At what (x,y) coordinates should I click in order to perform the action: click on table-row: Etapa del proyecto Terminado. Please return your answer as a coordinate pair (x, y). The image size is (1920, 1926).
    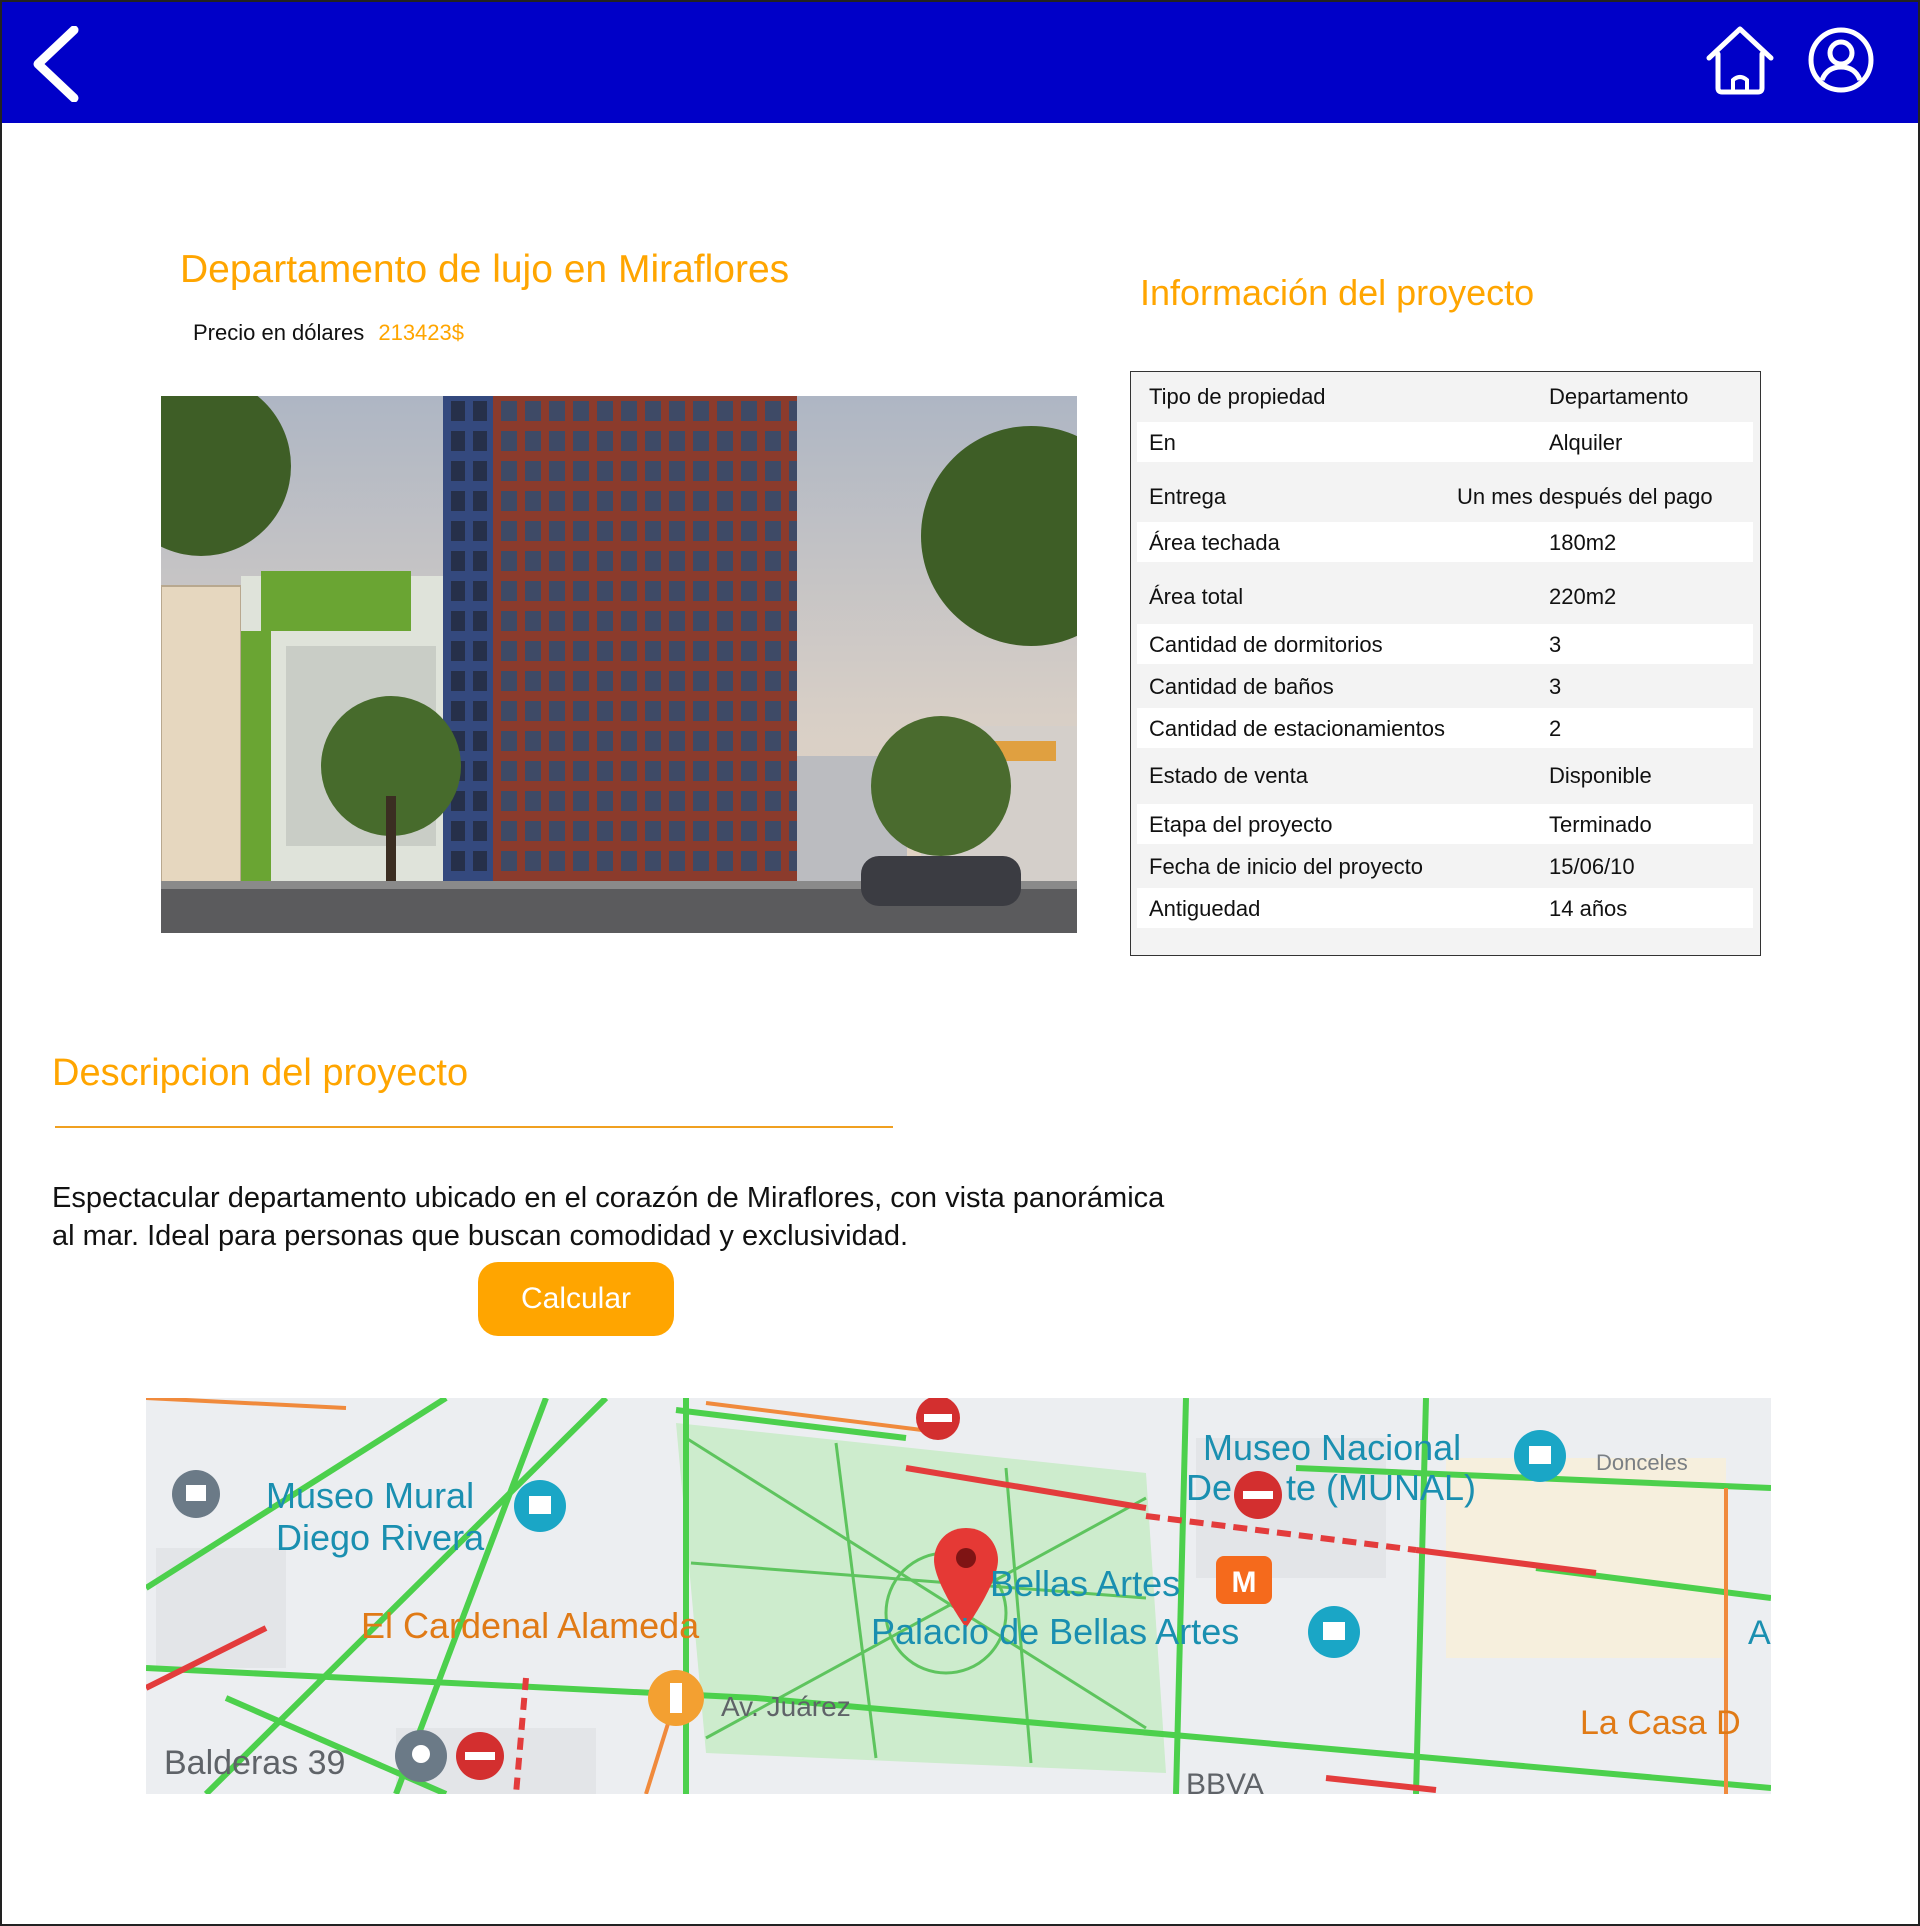
    Looking at the image, I should click on (1445, 824).